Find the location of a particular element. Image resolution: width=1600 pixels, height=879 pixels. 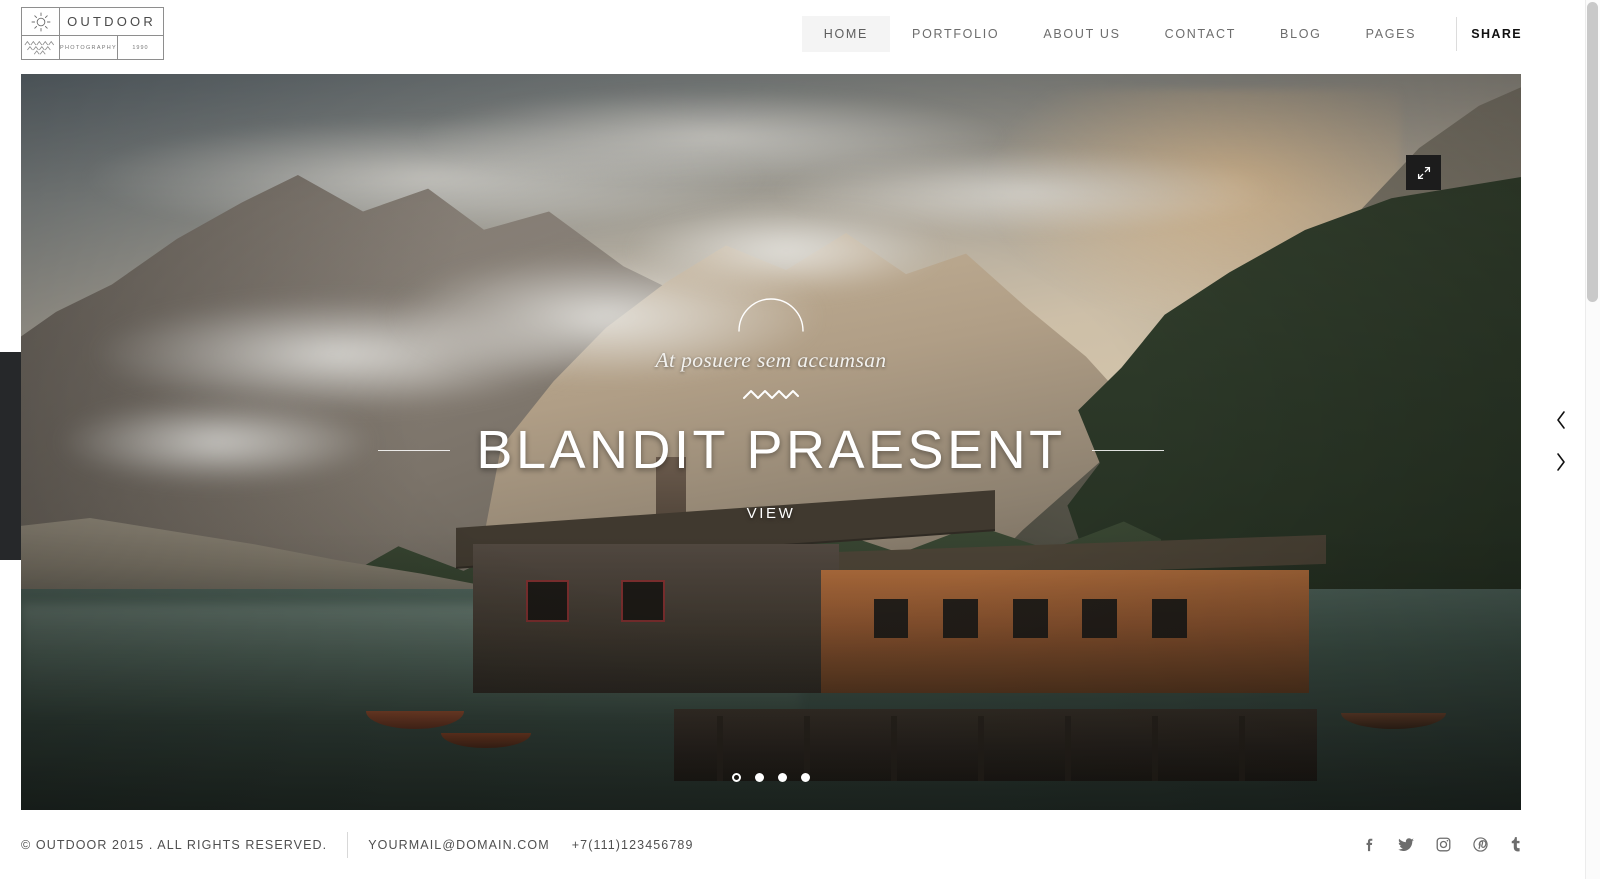

sun-icon is located at coordinates (41, 22).